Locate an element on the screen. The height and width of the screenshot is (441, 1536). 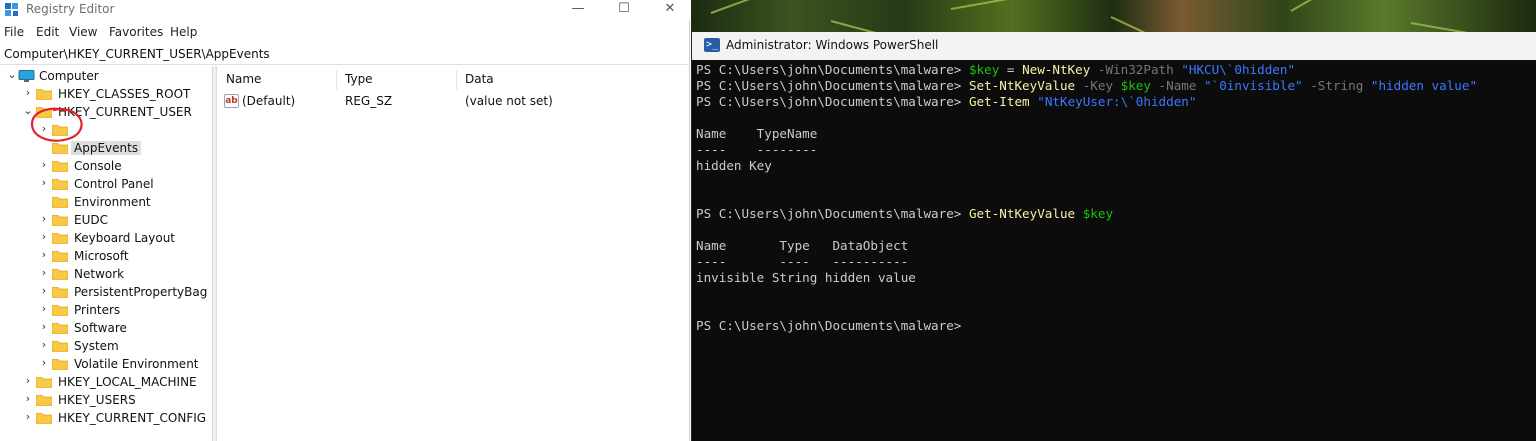
console-line: invisible String hidden value is located at coordinates (806, 278).